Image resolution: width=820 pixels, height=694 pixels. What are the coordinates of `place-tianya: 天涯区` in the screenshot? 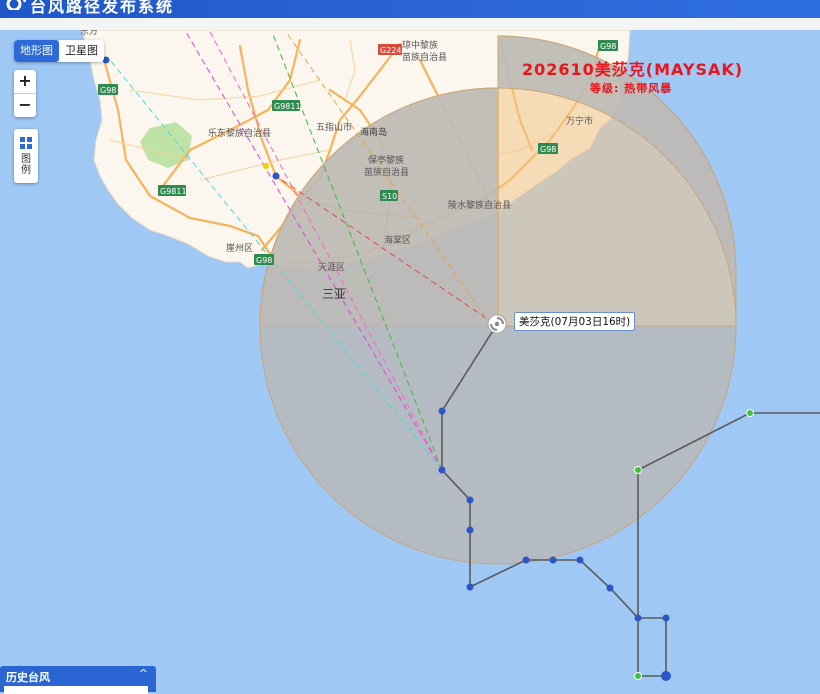 It's located at (331, 267).